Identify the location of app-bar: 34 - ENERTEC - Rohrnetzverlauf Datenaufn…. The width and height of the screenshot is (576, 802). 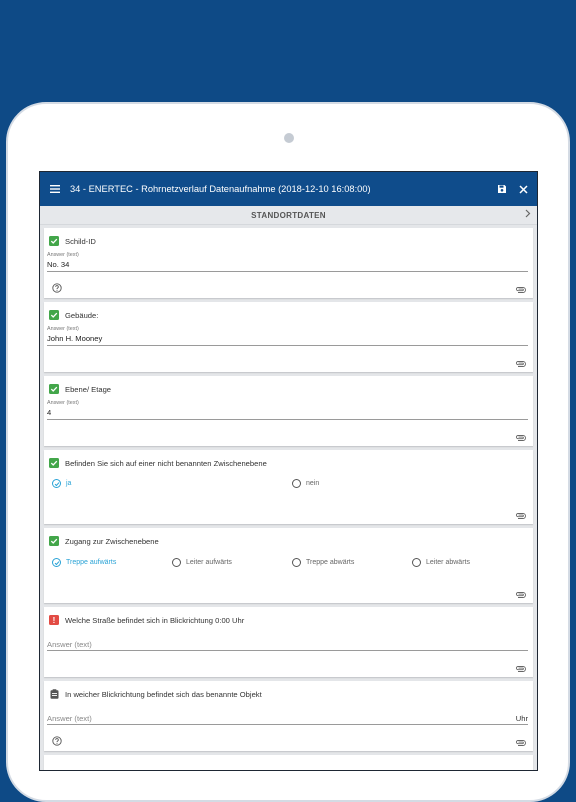
(288, 189).